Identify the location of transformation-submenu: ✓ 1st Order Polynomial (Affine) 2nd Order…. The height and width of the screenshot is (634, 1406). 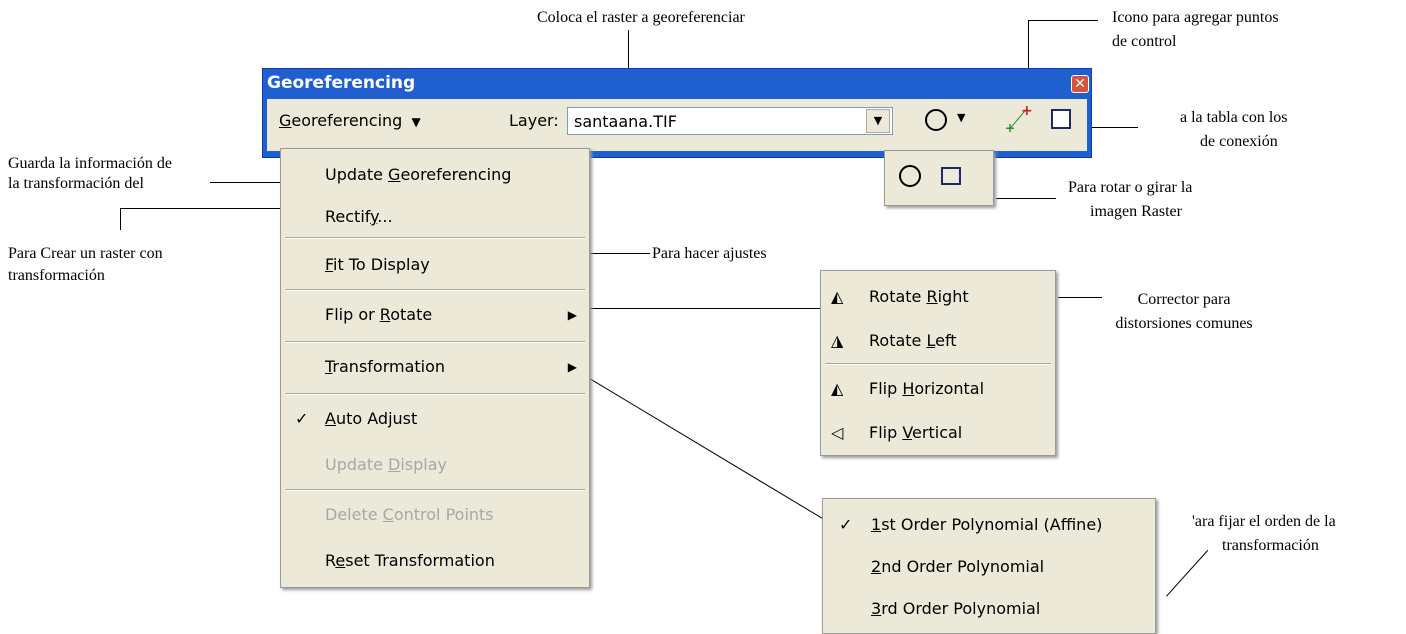
(989, 566).